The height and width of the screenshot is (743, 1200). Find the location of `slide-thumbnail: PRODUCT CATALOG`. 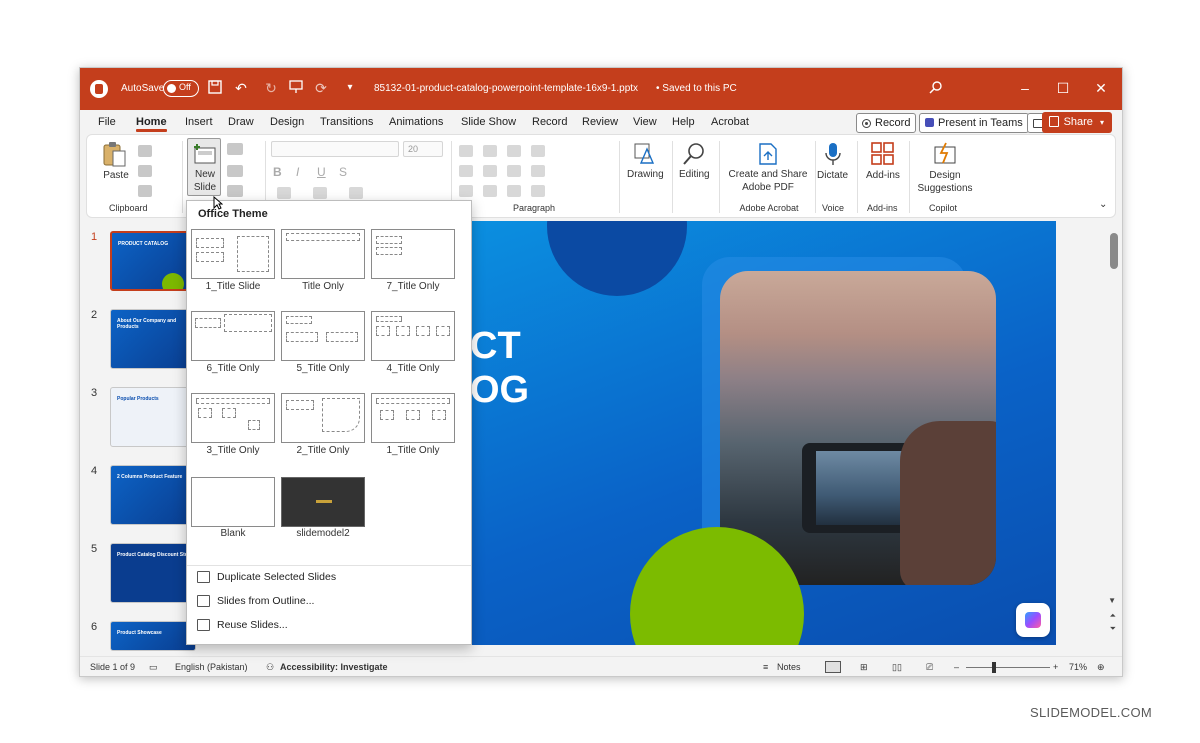

slide-thumbnail: PRODUCT CATALOG is located at coordinates (153, 261).